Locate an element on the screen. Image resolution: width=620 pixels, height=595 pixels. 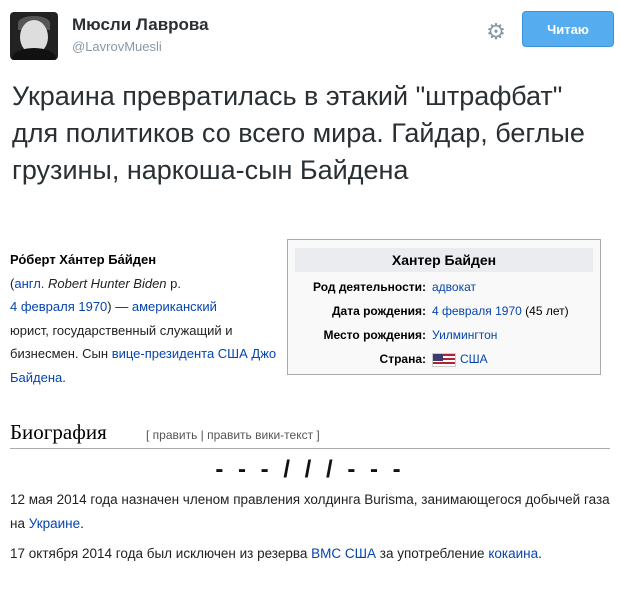
nationality-link: американский is located at coordinates (174, 306).